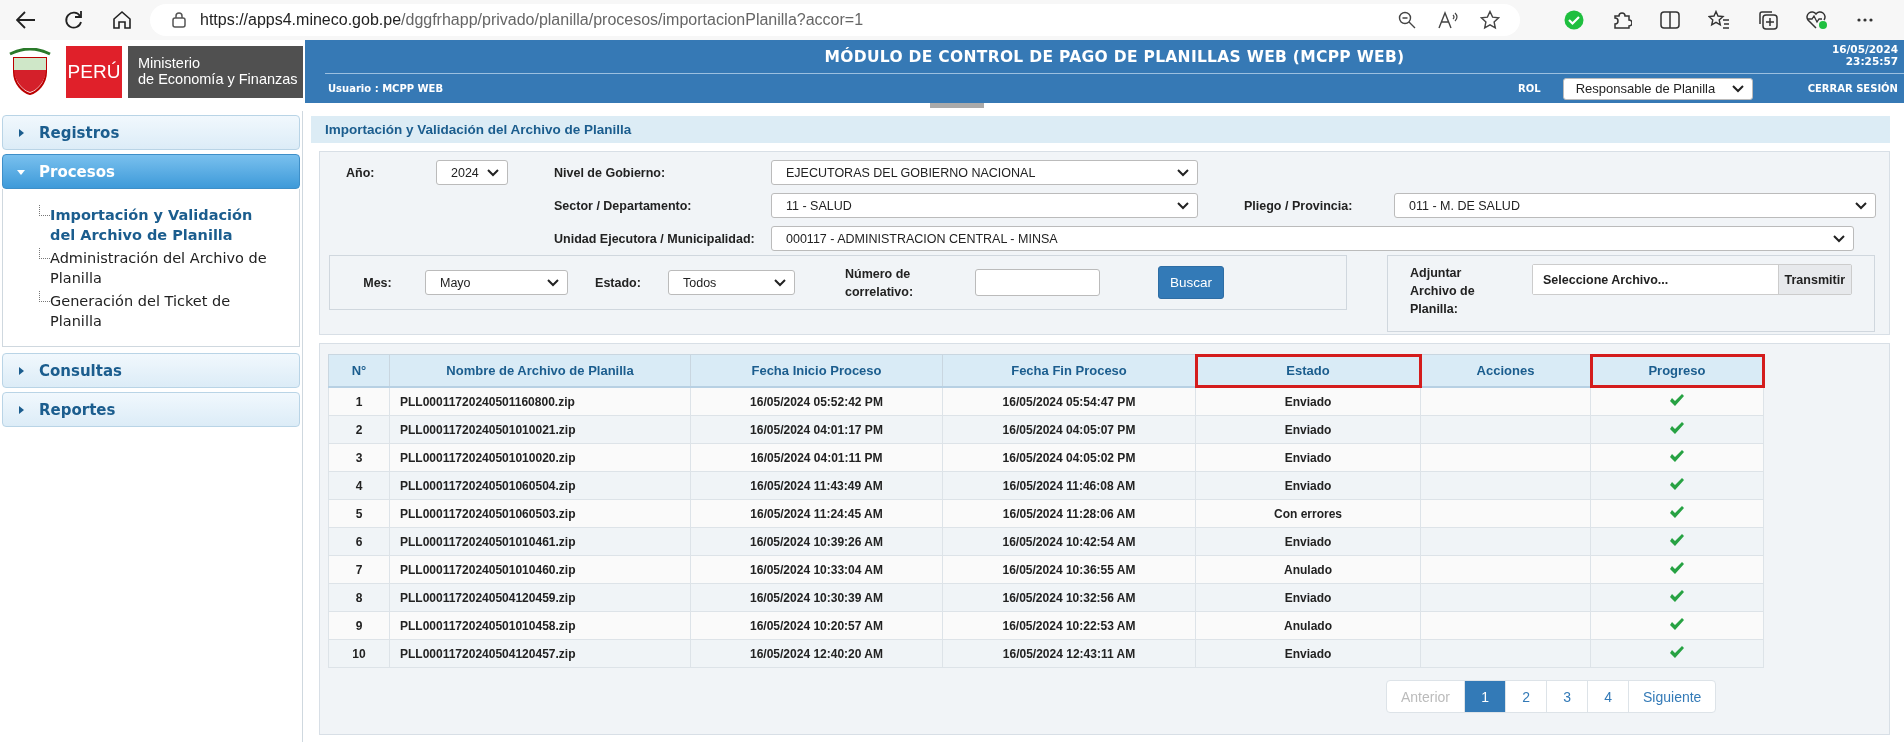 This screenshot has height=742, width=1904. What do you see at coordinates (122, 20) in the screenshot?
I see `home-icon` at bounding box center [122, 20].